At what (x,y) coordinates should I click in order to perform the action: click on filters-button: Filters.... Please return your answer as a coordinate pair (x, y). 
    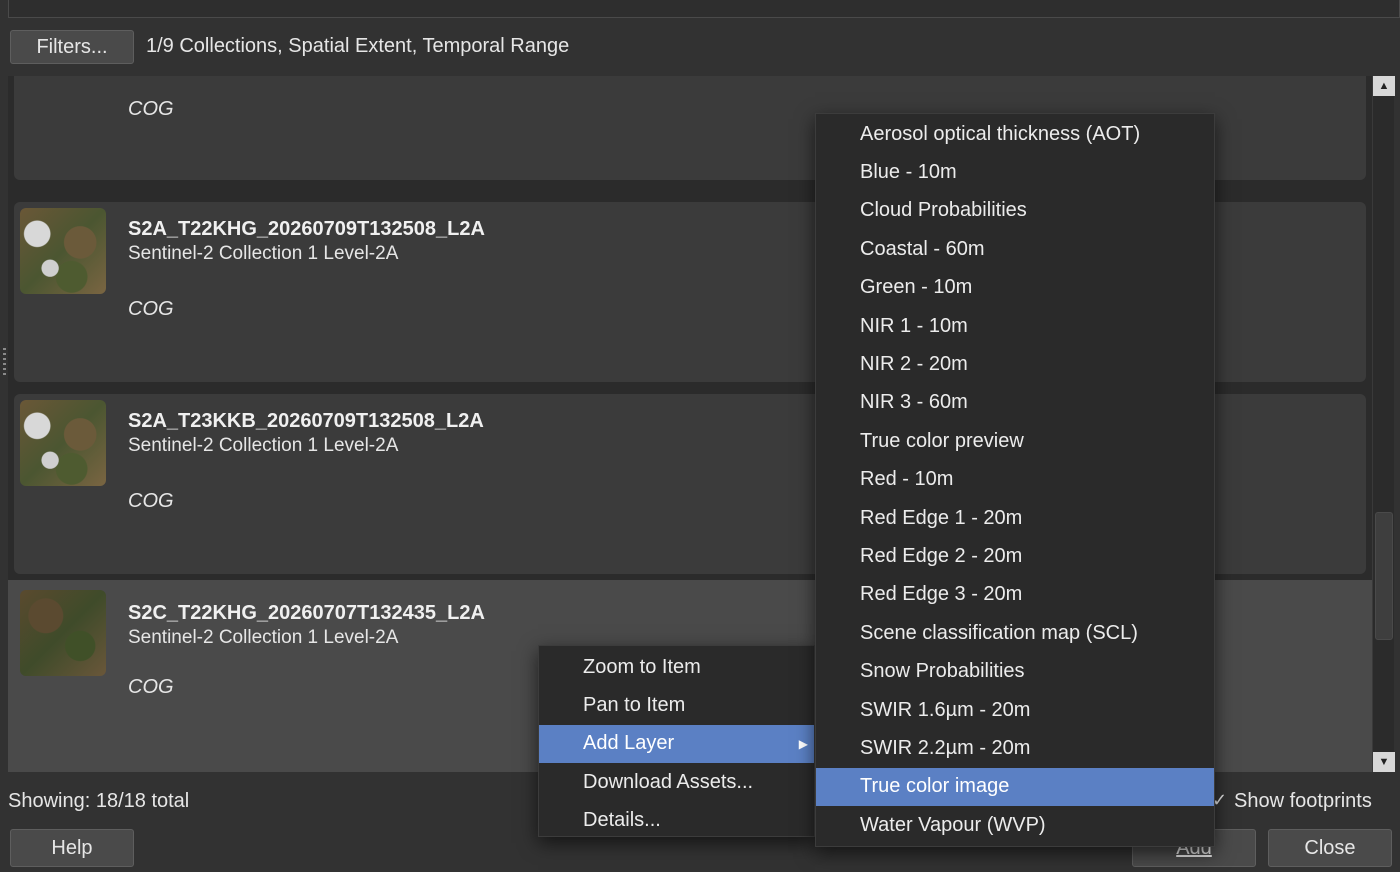
    Looking at the image, I should click on (72, 47).